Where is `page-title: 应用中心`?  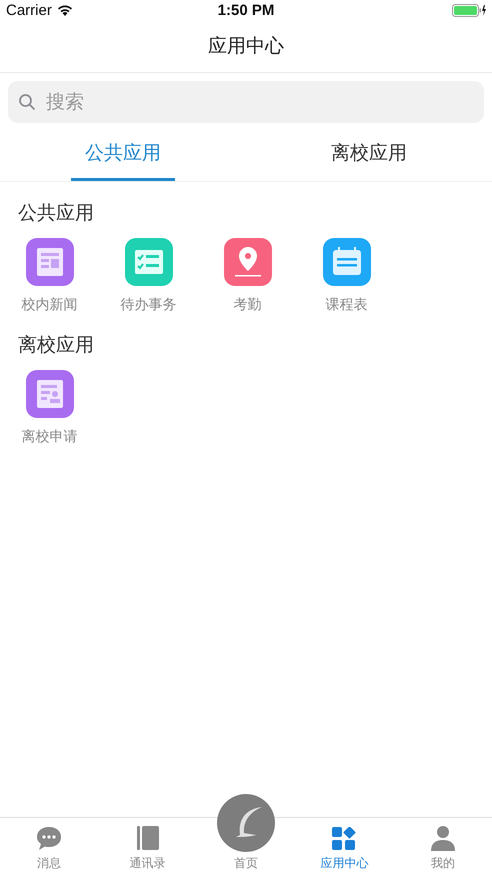 page-title: 应用中心 is located at coordinates (246, 46).